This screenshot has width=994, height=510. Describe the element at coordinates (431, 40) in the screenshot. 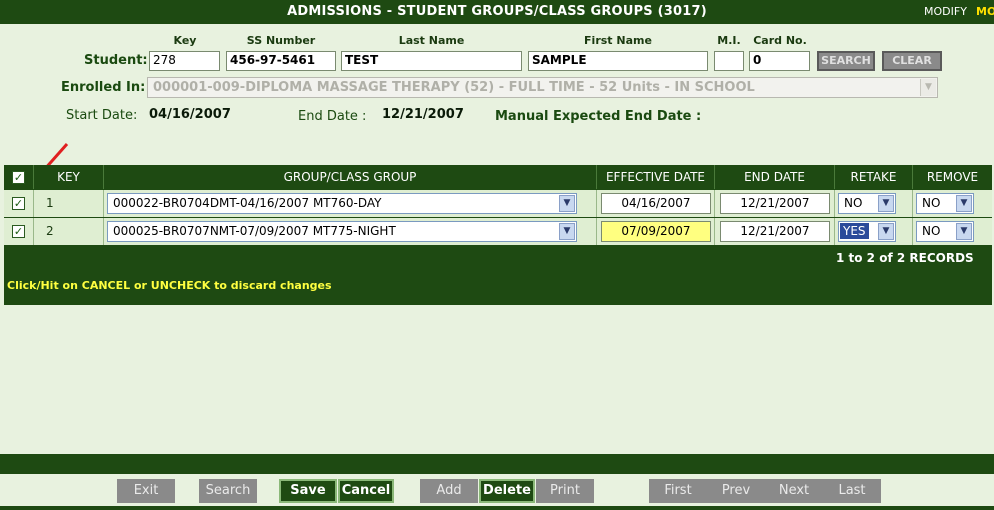

I see `header-last-name: Last Name` at that location.